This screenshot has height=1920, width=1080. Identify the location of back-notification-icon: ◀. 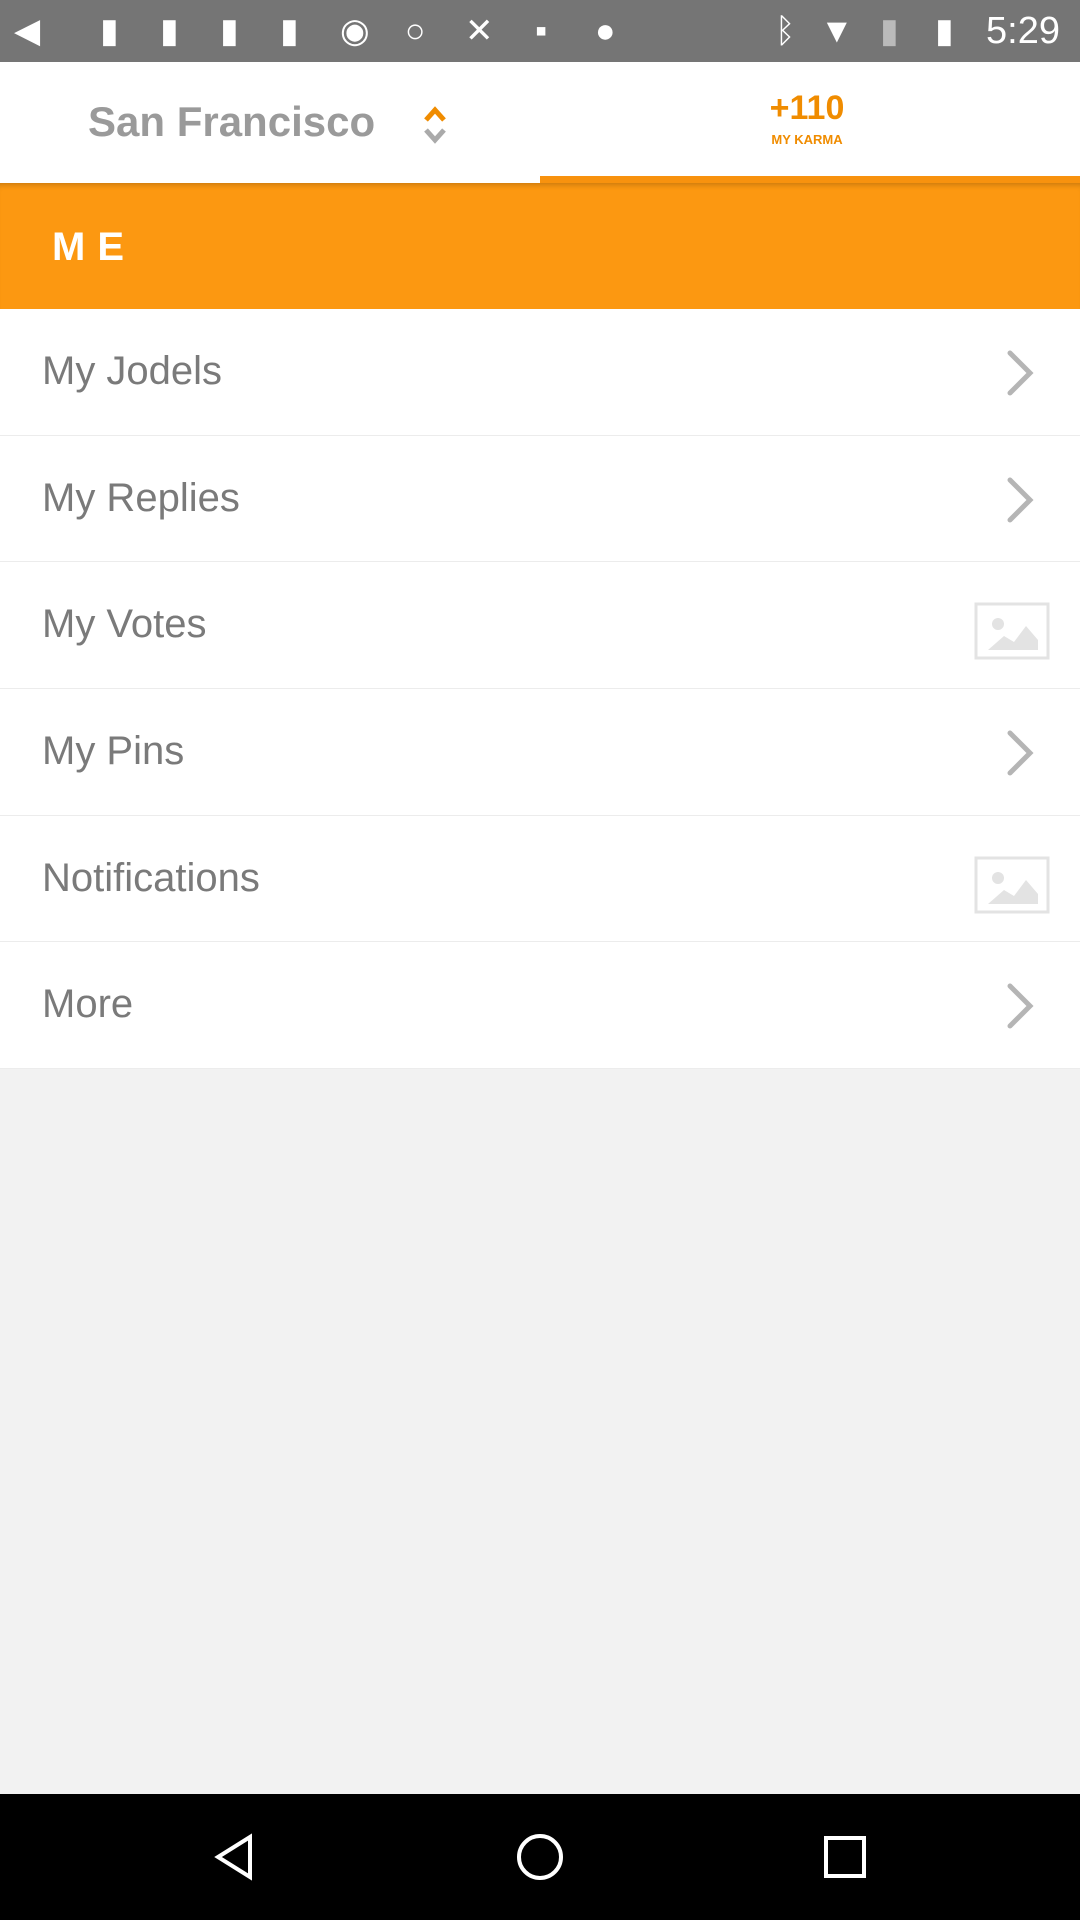
(27, 31).